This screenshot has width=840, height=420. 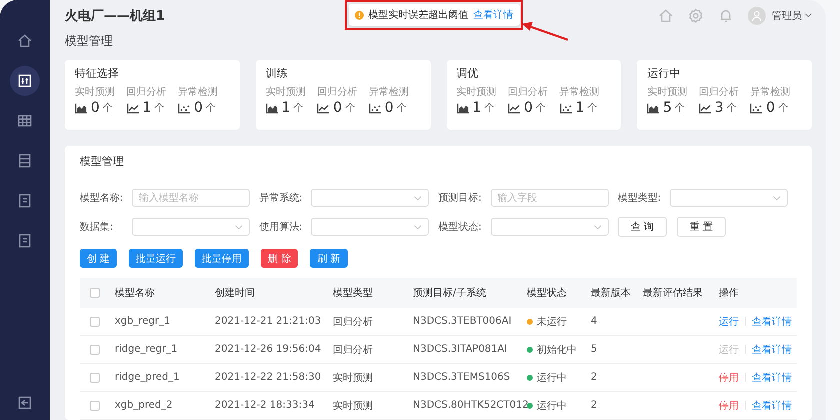 What do you see at coordinates (97, 73) in the screenshot?
I see `card-title: 特征选择` at bounding box center [97, 73].